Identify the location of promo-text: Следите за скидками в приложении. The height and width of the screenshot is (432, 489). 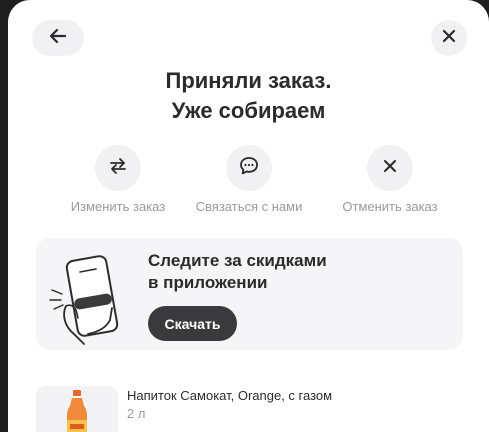
(237, 272).